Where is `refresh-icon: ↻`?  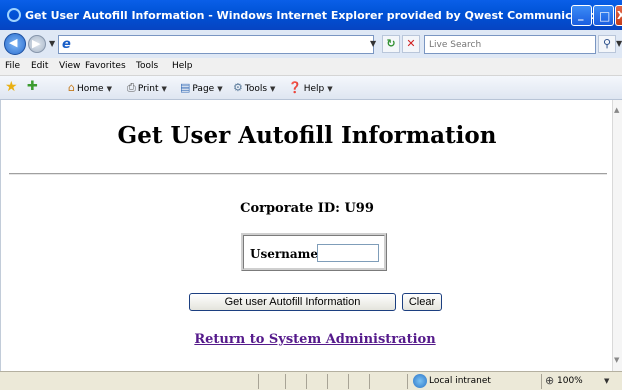
refresh-icon: ↻ is located at coordinates (391, 43).